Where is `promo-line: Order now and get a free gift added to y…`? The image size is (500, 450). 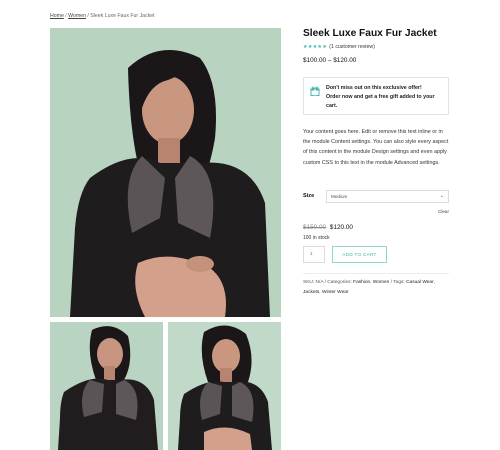 promo-line: Order now and get a free gift added to y… is located at coordinates (380, 97).